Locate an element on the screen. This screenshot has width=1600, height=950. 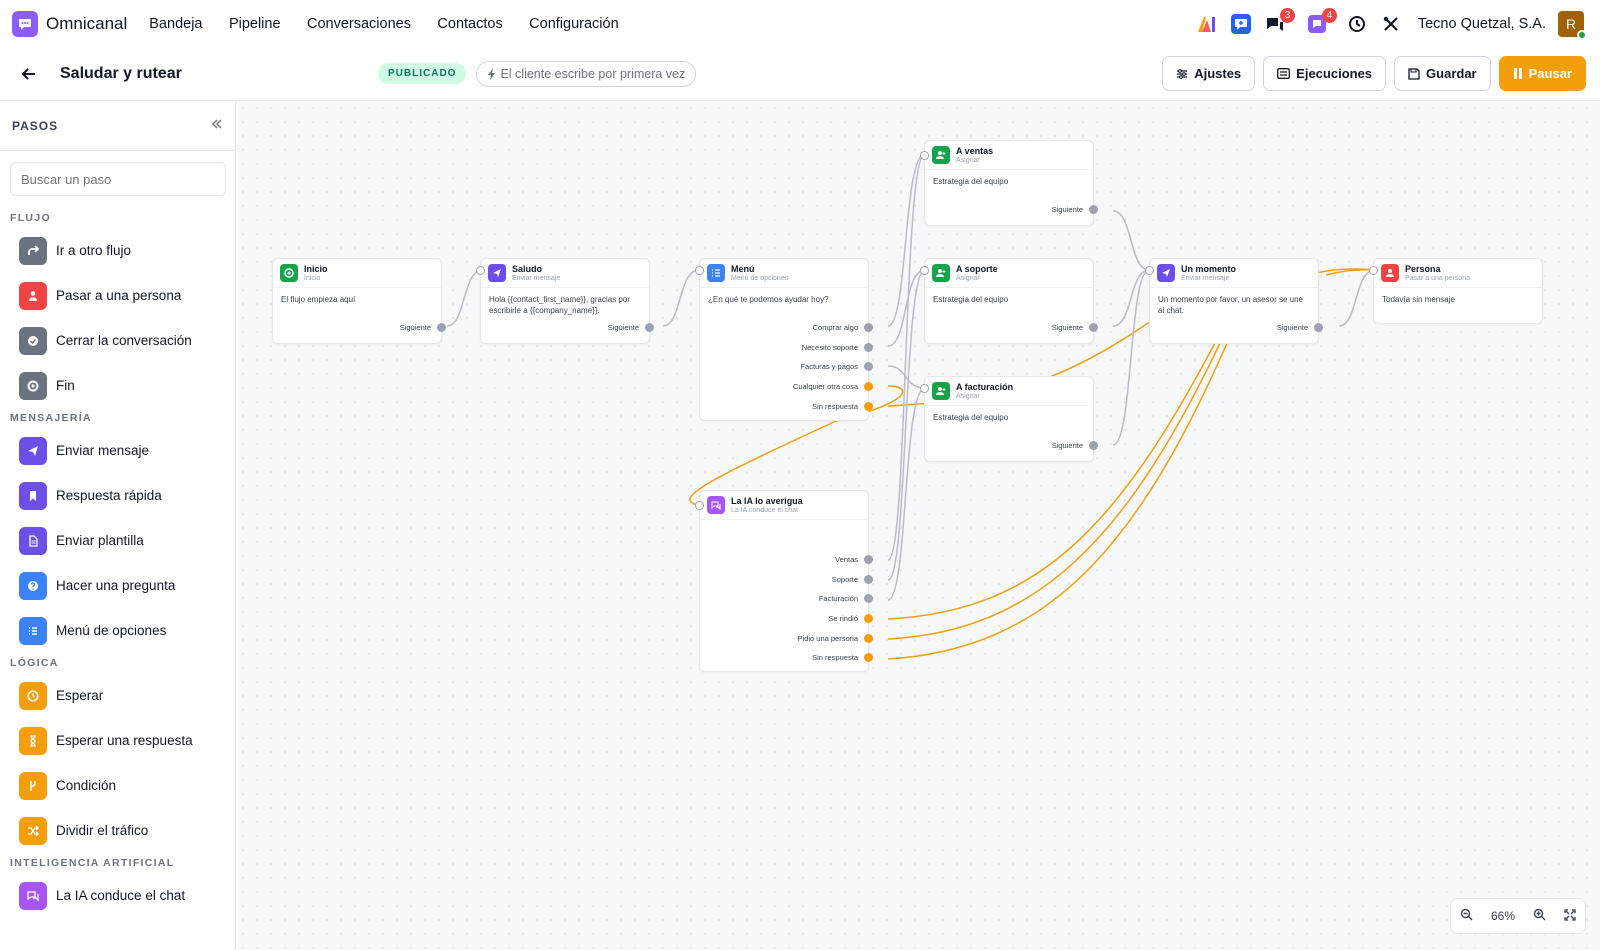
zoom-in-icon is located at coordinates (1539, 916).